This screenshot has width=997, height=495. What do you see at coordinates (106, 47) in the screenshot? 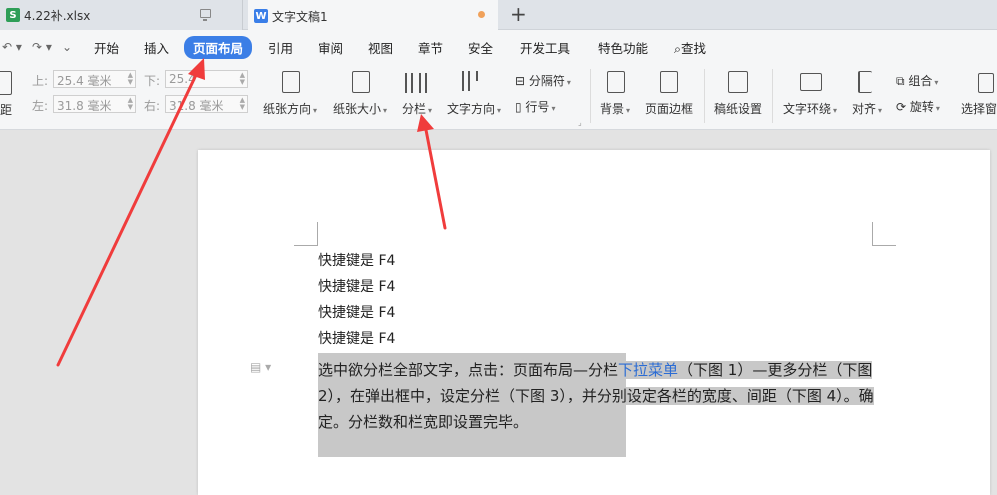
I see `menu-home: 开始` at bounding box center [106, 47].